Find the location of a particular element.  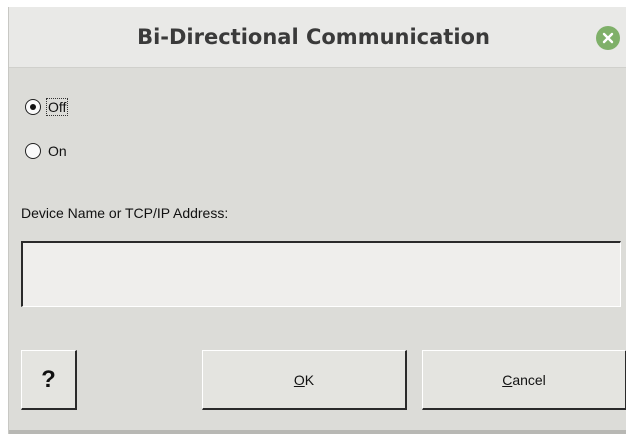

ok-button: OK is located at coordinates (304, 380).